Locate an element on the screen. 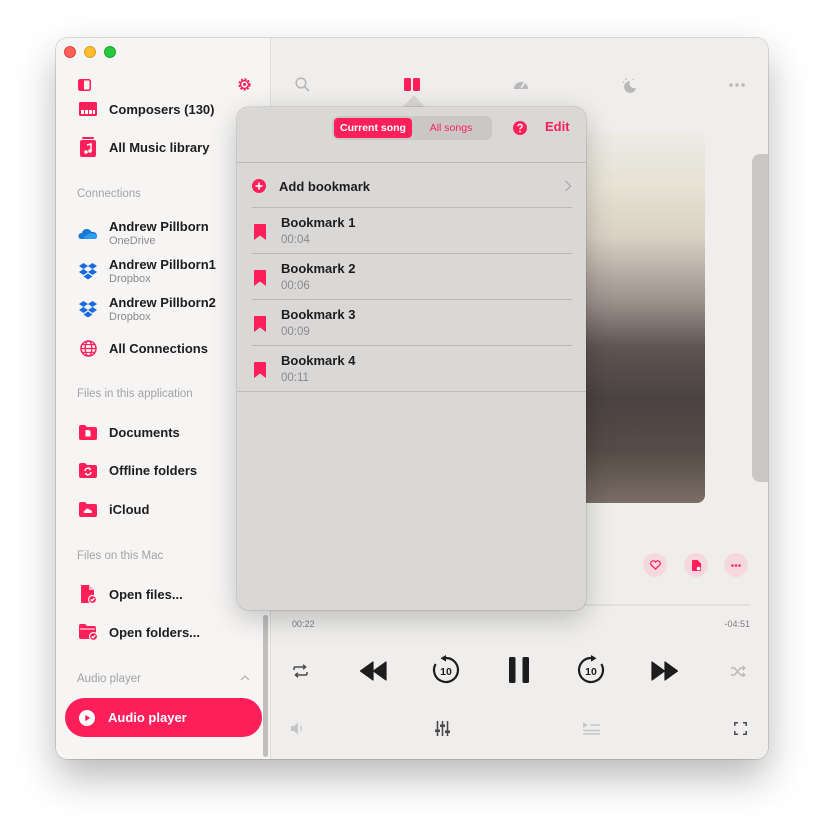 Image resolution: width=824 pixels, height=833 pixels. section-header-files-app: Files in this application is located at coordinates (135, 394).